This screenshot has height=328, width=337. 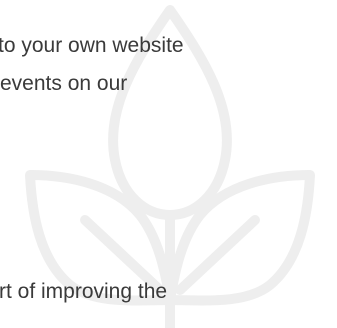 I want to click on body-text-line-2: events on our, so click(x=64, y=83).